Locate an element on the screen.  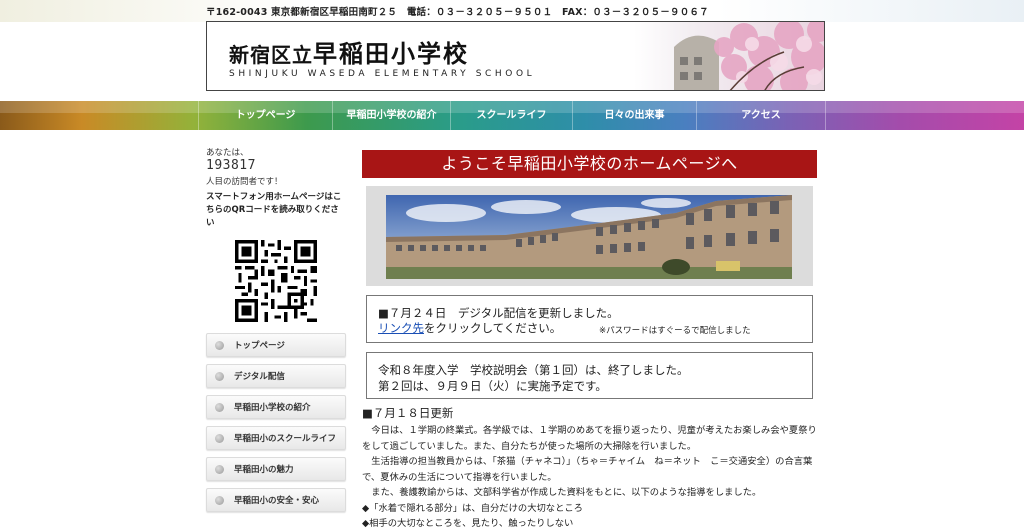
nav-tab-school-life: スクールライフ is located at coordinates (511, 115).